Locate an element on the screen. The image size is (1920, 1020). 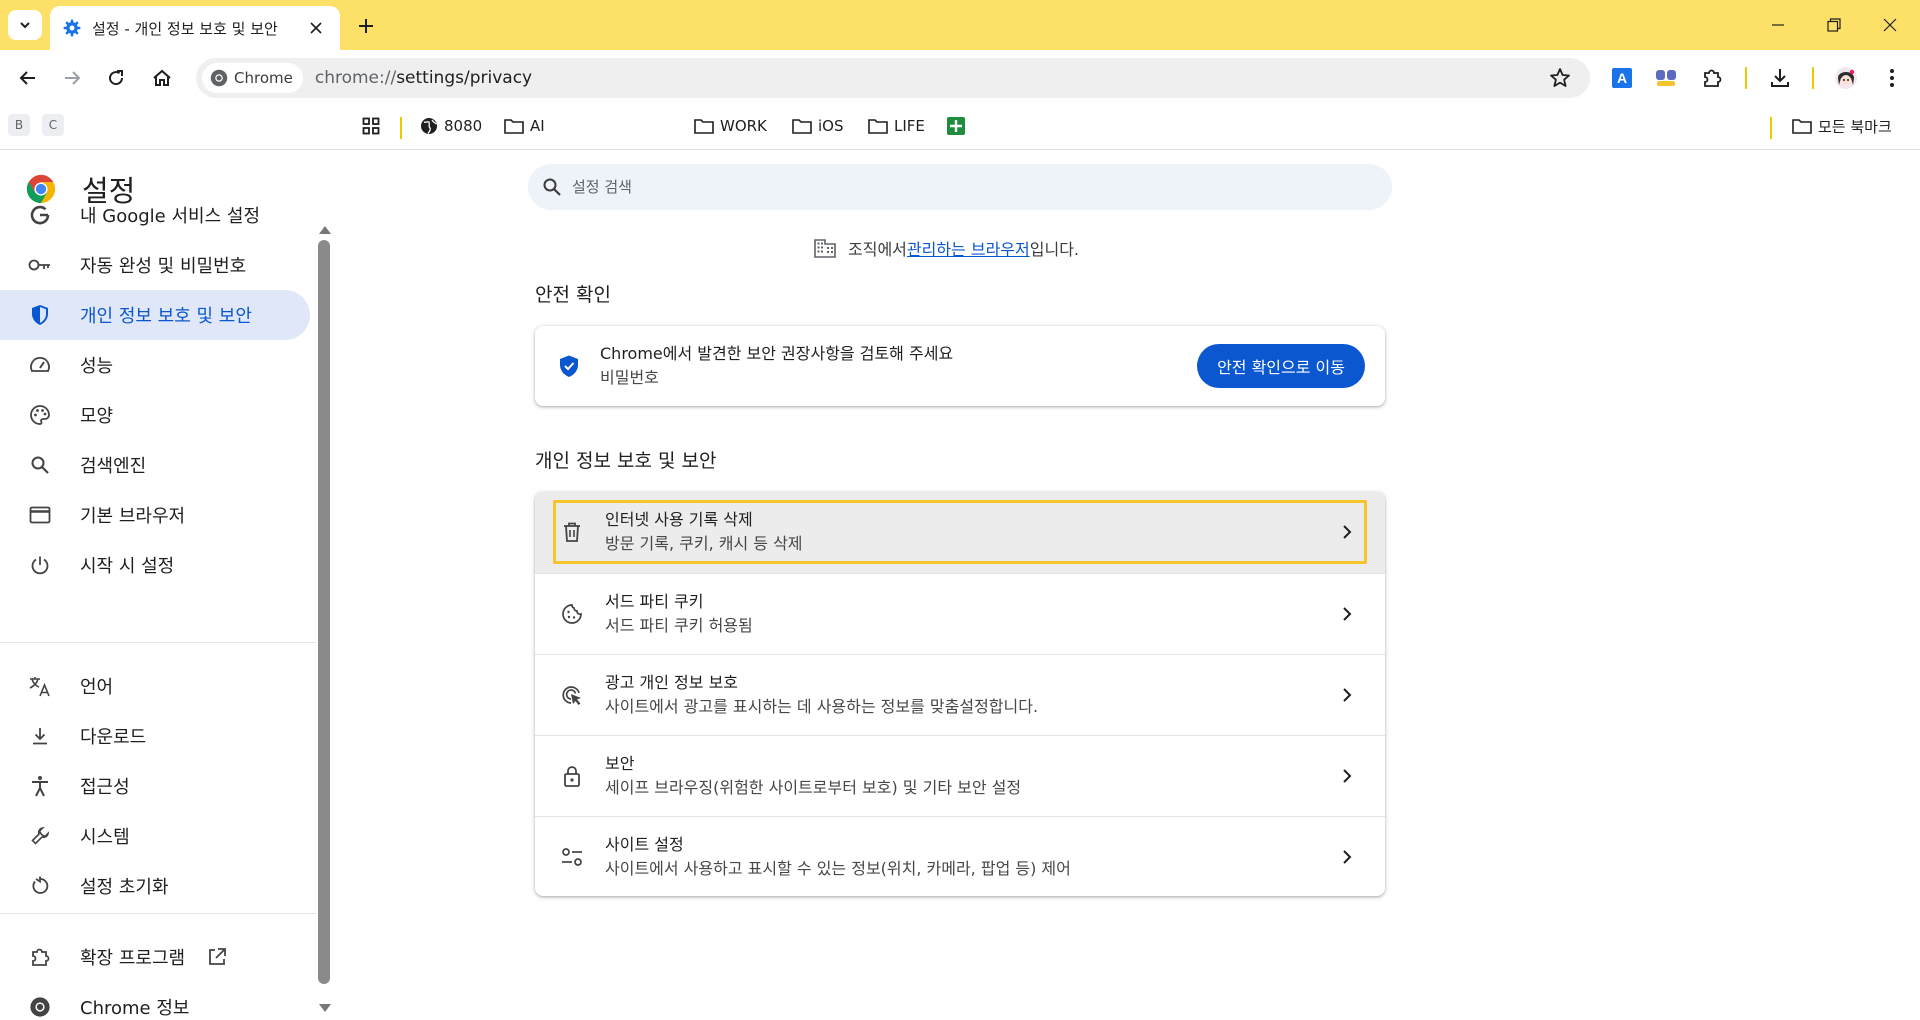
accessibility-icon is located at coordinates (40, 786).